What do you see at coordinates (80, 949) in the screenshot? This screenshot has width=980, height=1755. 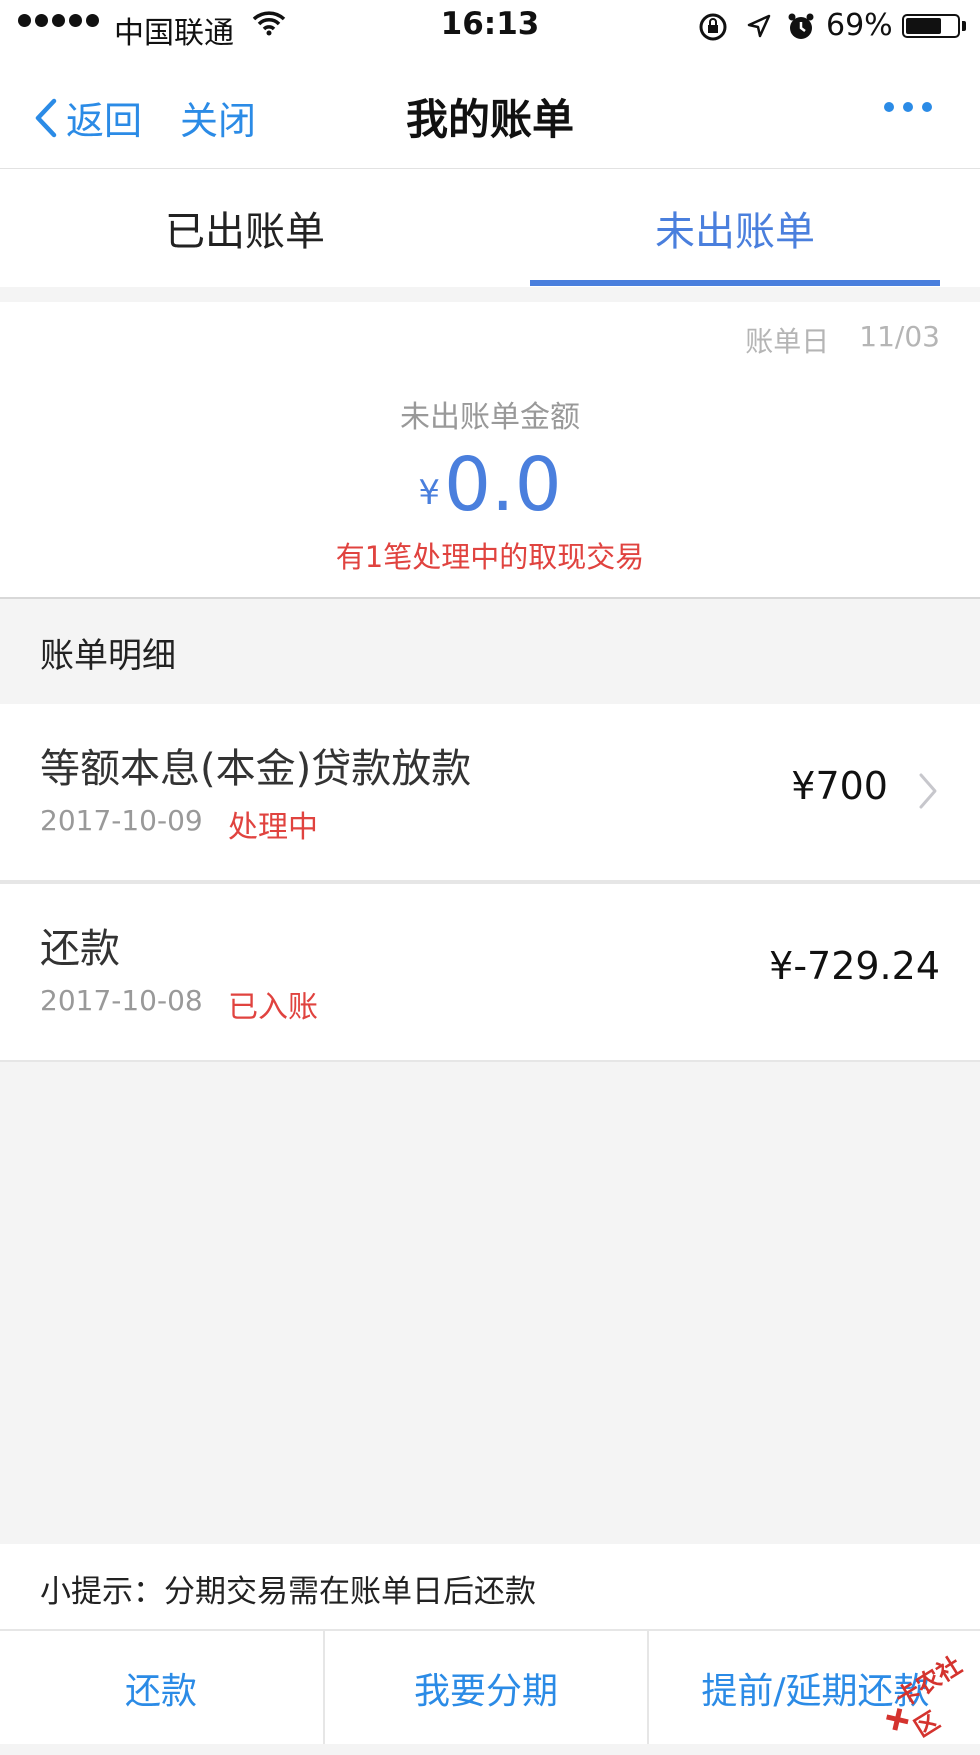 I see `transaction-title: 还款` at bounding box center [80, 949].